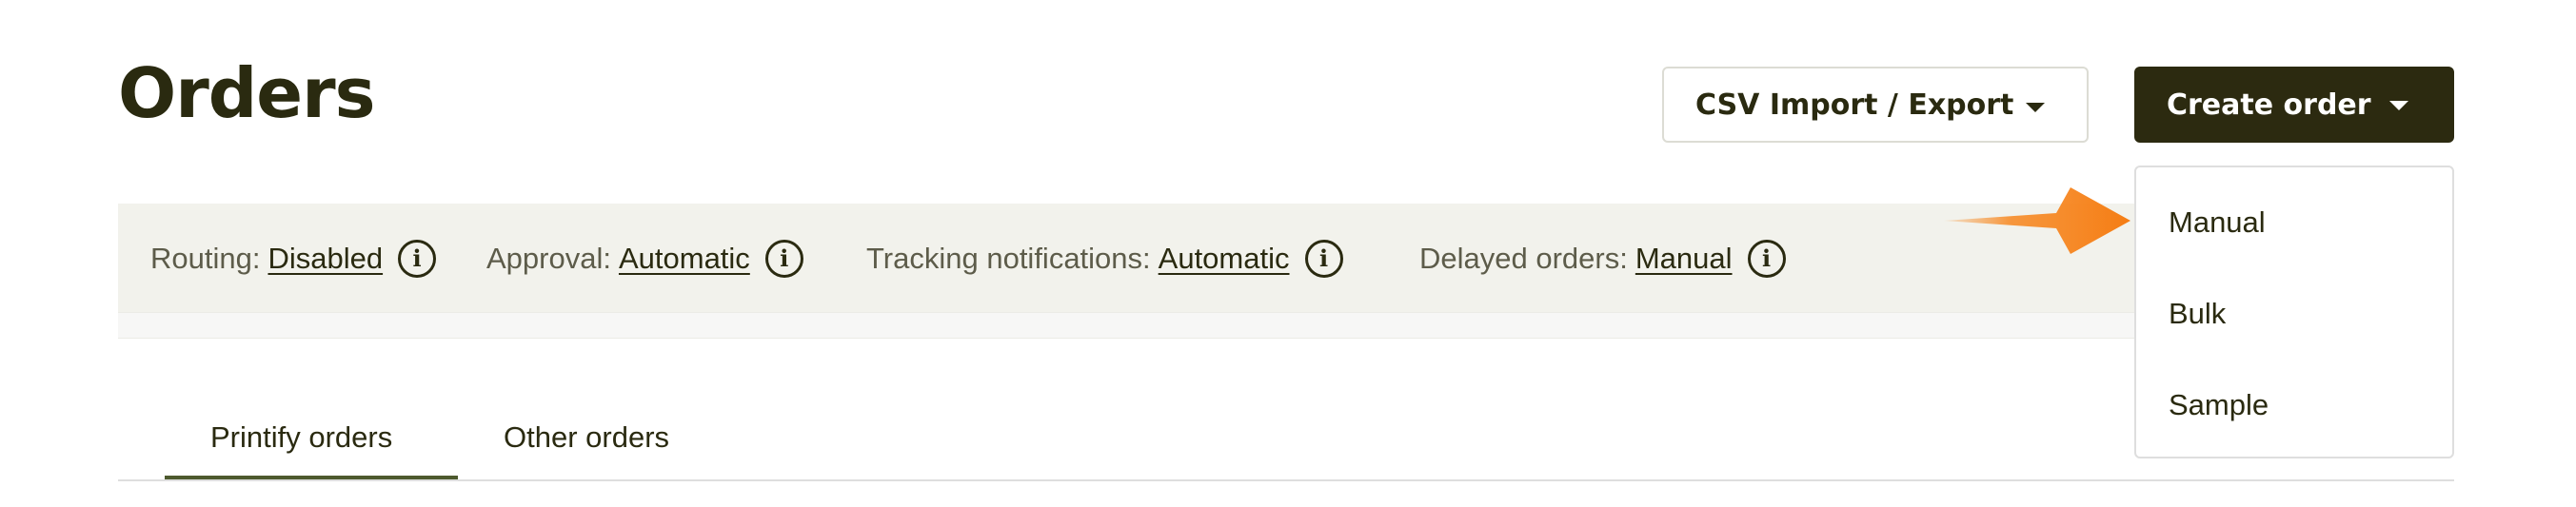  Describe the element at coordinates (2037, 220) in the screenshot. I see `pointer-arrow-icon` at that location.